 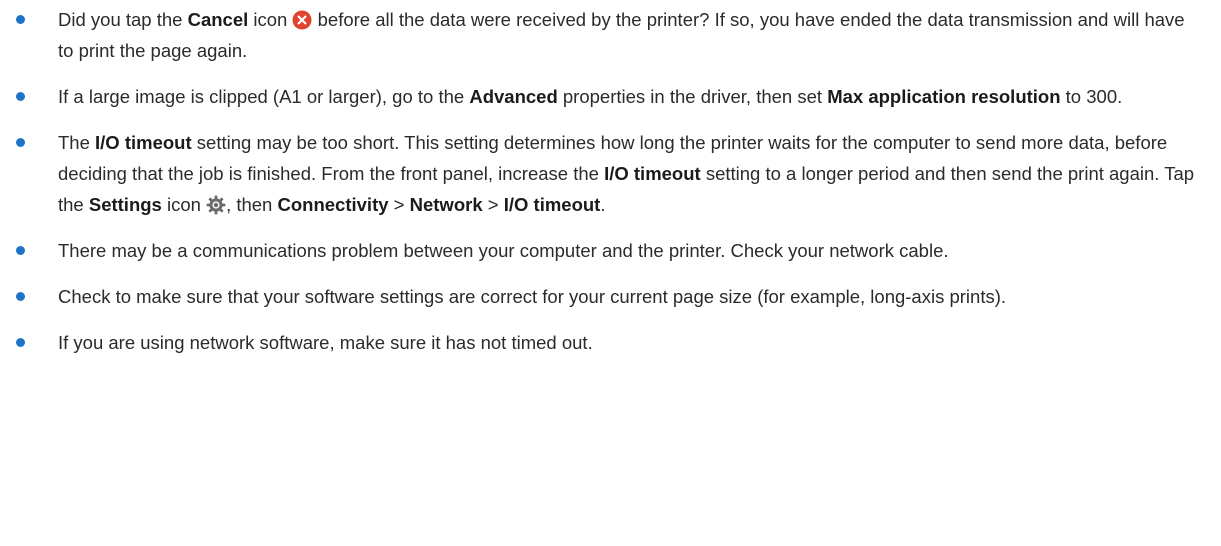 I want to click on network-label: Network, so click(x=446, y=204).